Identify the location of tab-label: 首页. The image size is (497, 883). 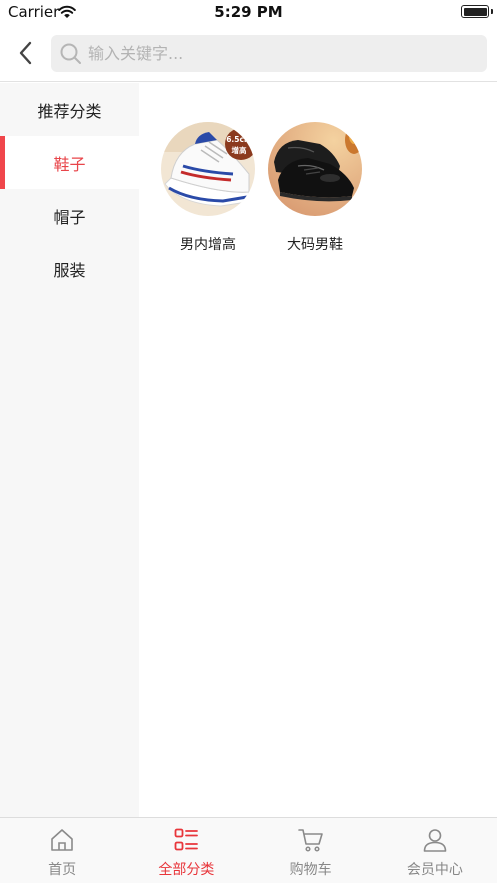
(62, 870).